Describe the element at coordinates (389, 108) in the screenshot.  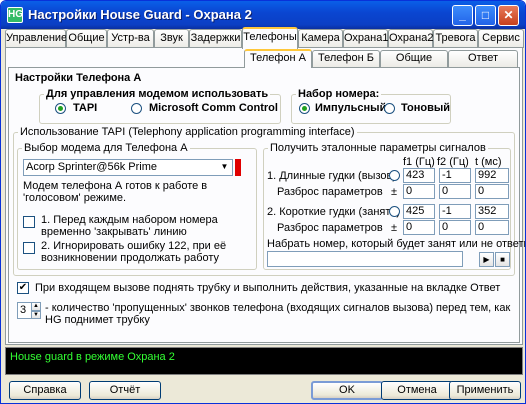
I see `tone-radio` at that location.